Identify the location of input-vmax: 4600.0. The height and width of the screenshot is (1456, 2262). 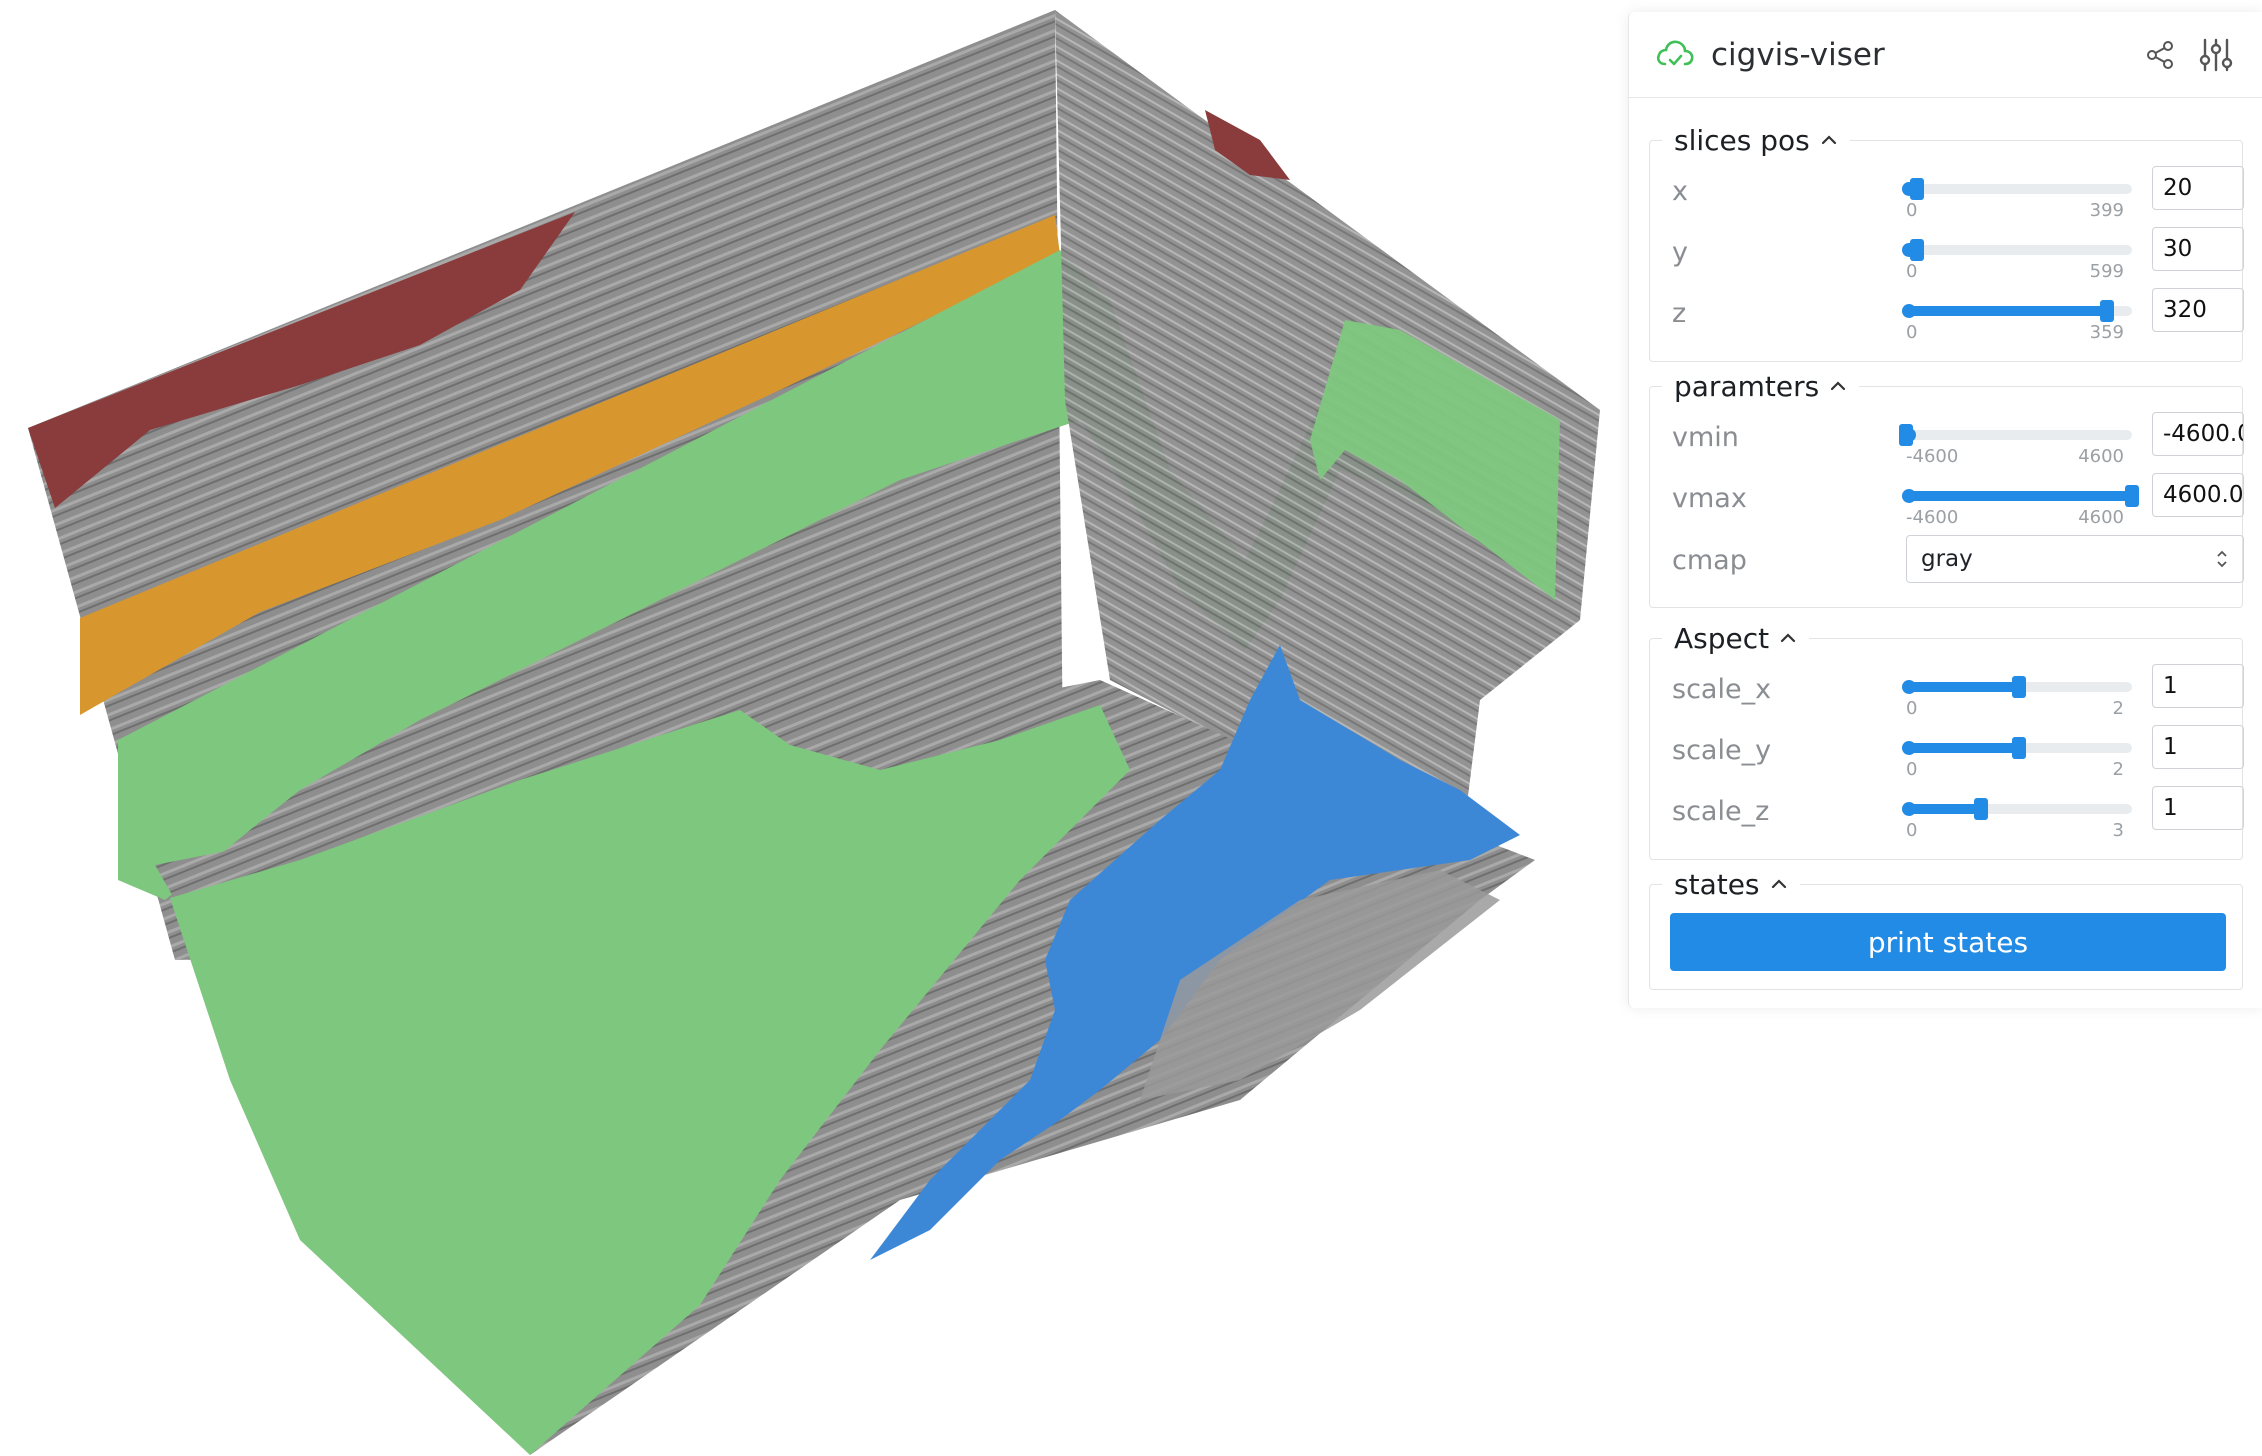
(2198, 495).